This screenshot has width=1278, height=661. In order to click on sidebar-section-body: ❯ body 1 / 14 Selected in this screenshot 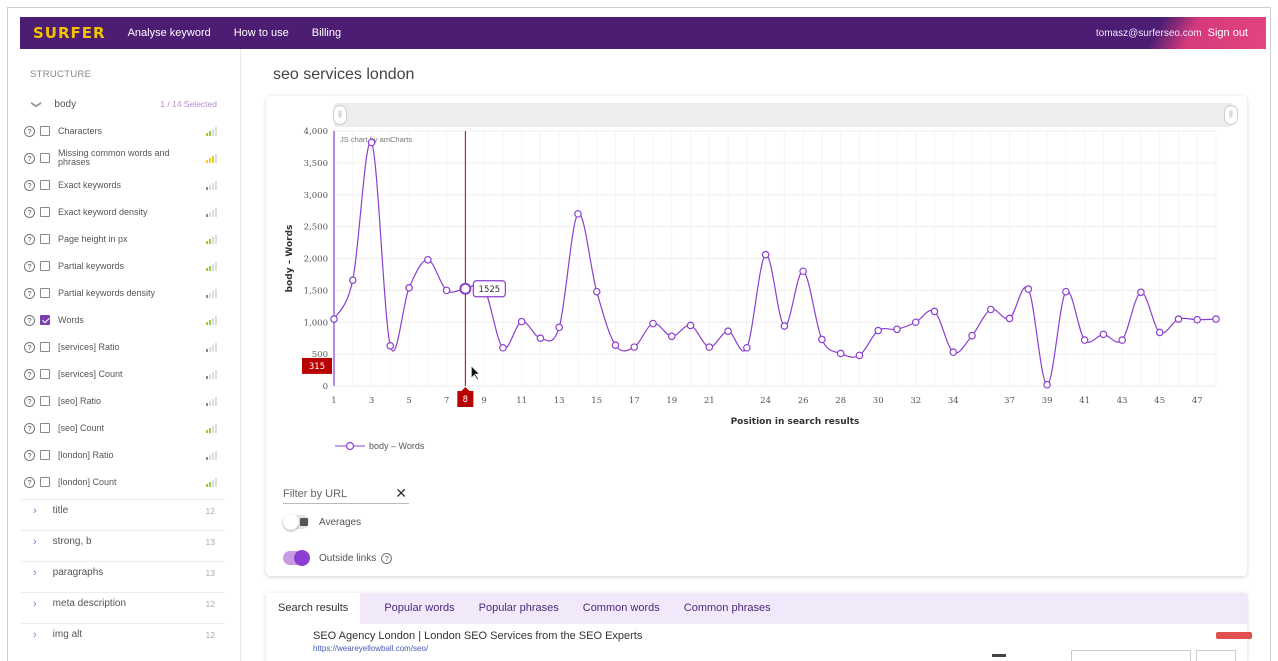, I will do `click(122, 104)`.